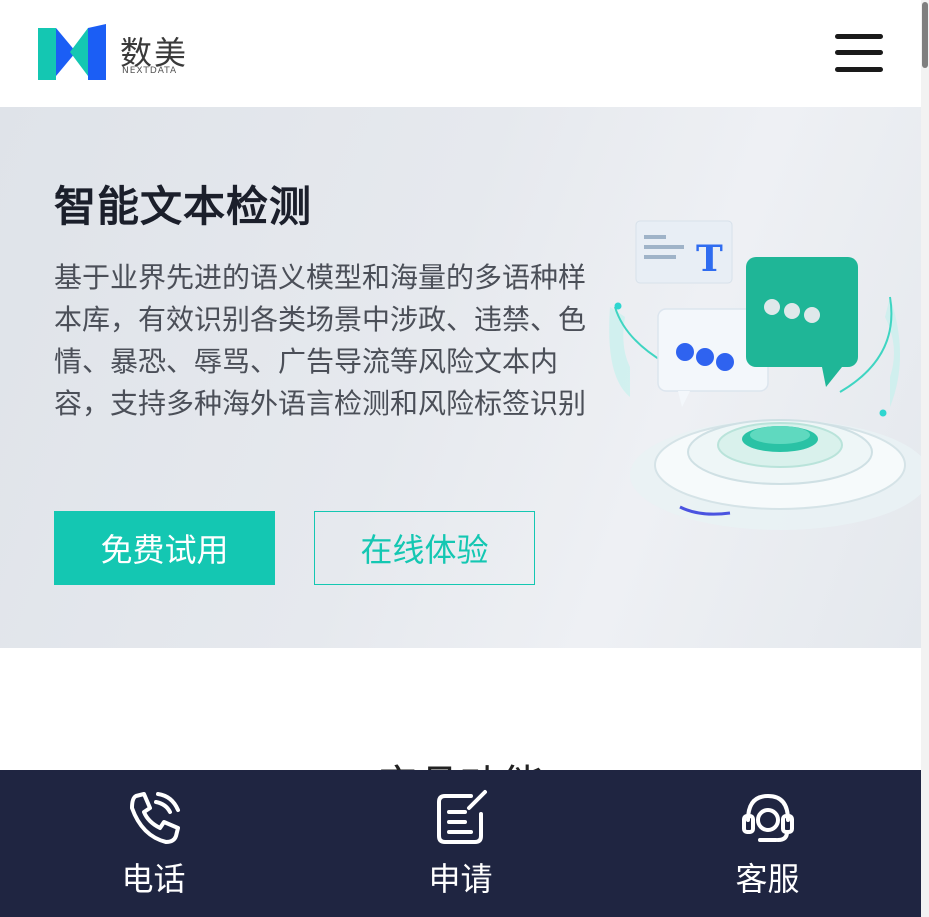 This screenshot has width=929, height=917. Describe the element at coordinates (709, 259) in the screenshot. I see `illustration-t-label: T` at that location.